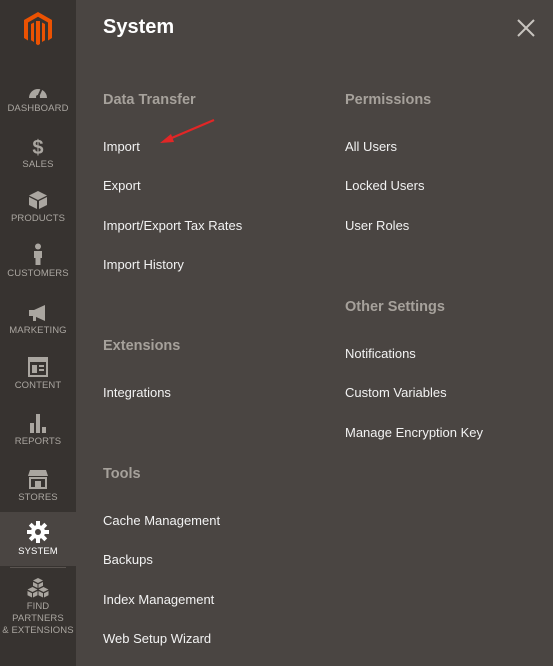  I want to click on sidebar-item-find-partners: FIND PARTNERS & EXTENSIONS, so click(38, 606).